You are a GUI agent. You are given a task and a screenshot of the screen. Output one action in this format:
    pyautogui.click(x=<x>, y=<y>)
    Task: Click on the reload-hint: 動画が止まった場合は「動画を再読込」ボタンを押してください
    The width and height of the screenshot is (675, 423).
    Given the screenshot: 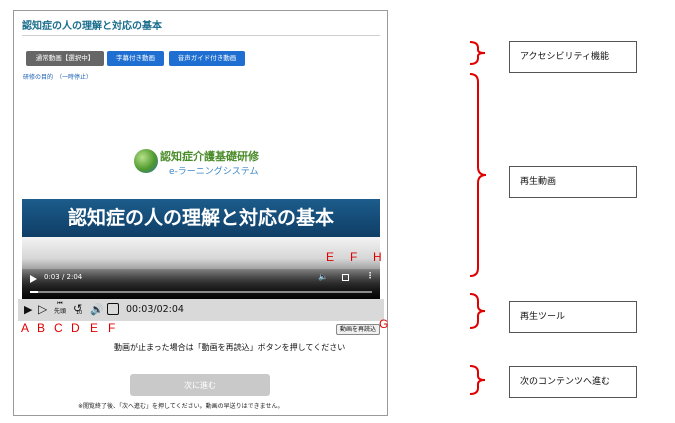 What is the action you would take?
    pyautogui.click(x=230, y=347)
    